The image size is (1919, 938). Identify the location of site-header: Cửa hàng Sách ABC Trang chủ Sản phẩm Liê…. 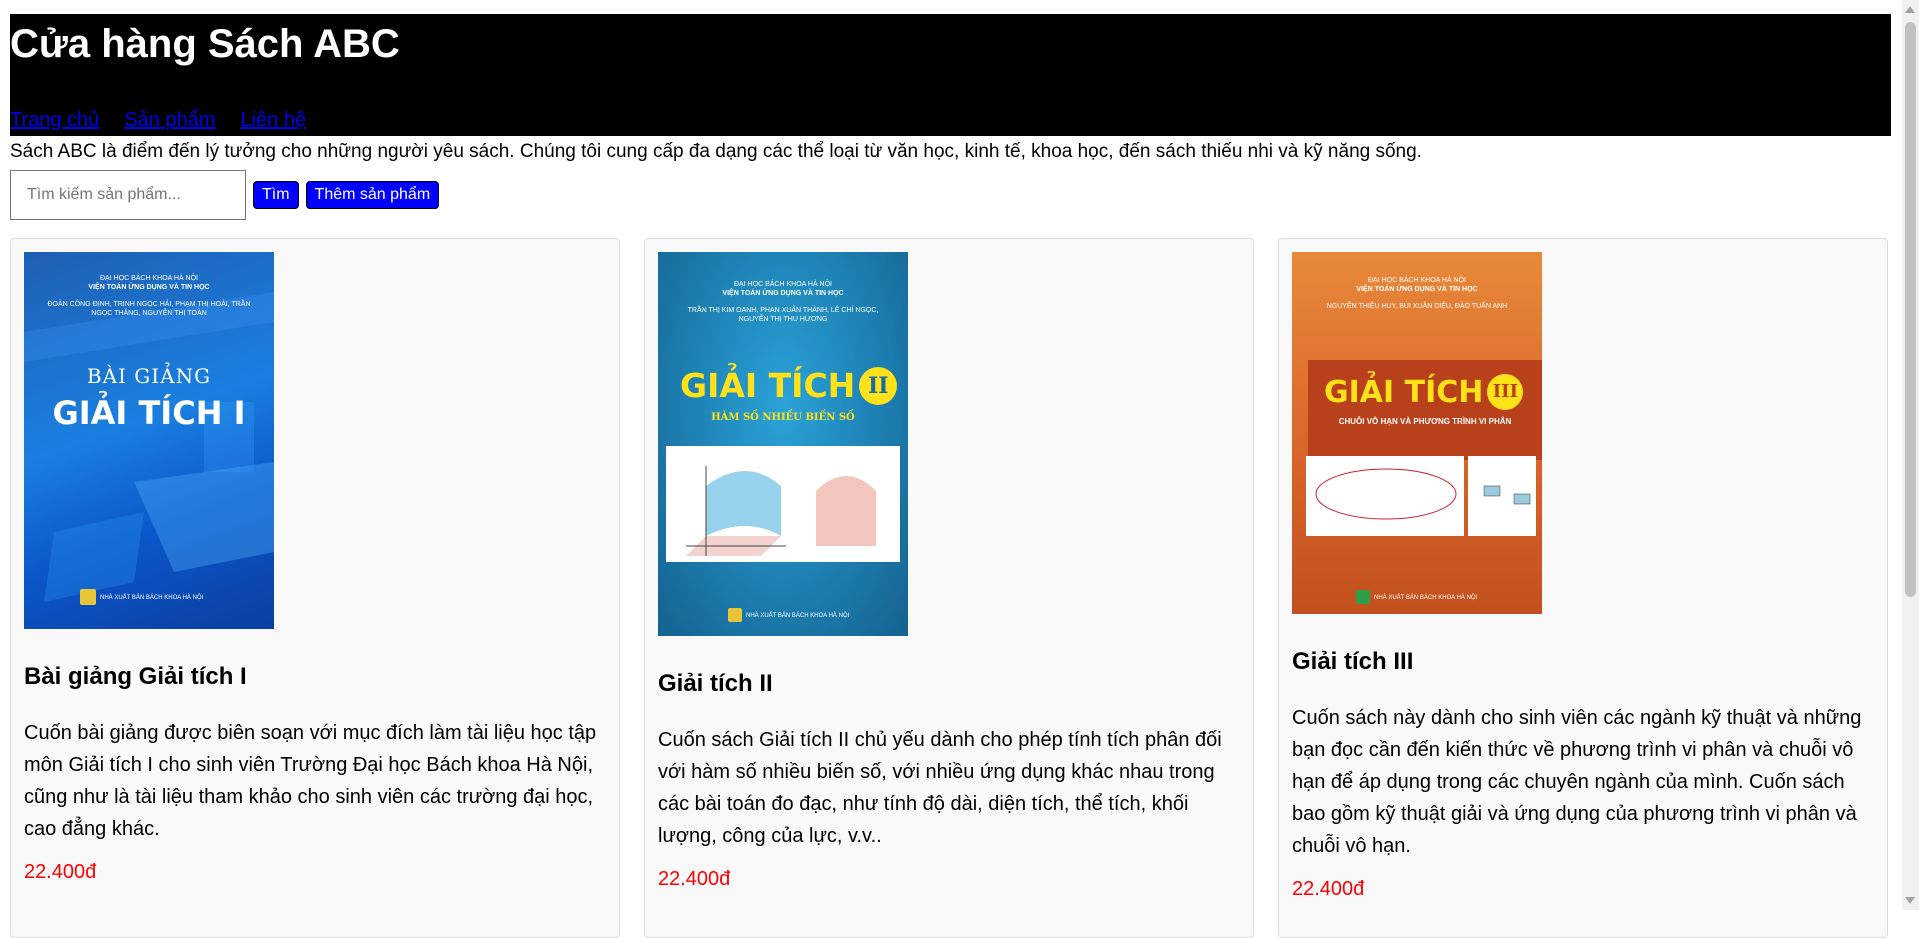
(950, 75).